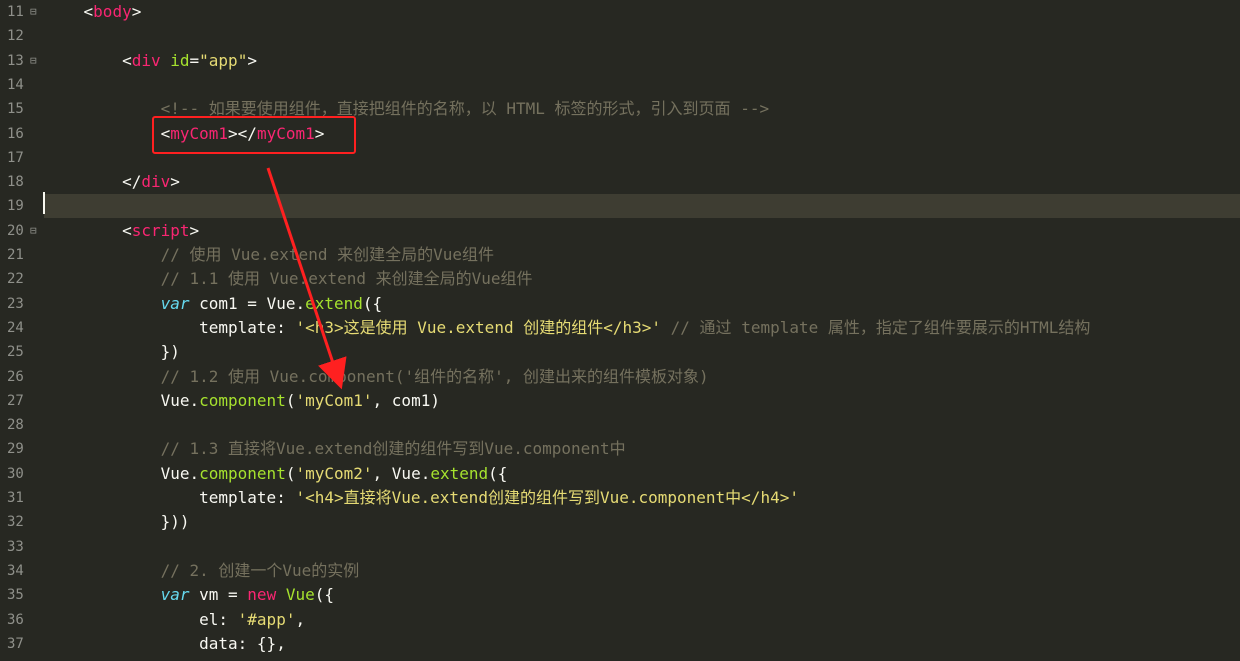 Image resolution: width=1240 pixels, height=661 pixels. Describe the element at coordinates (170, 352) in the screenshot. I see `code-token: })` at that location.